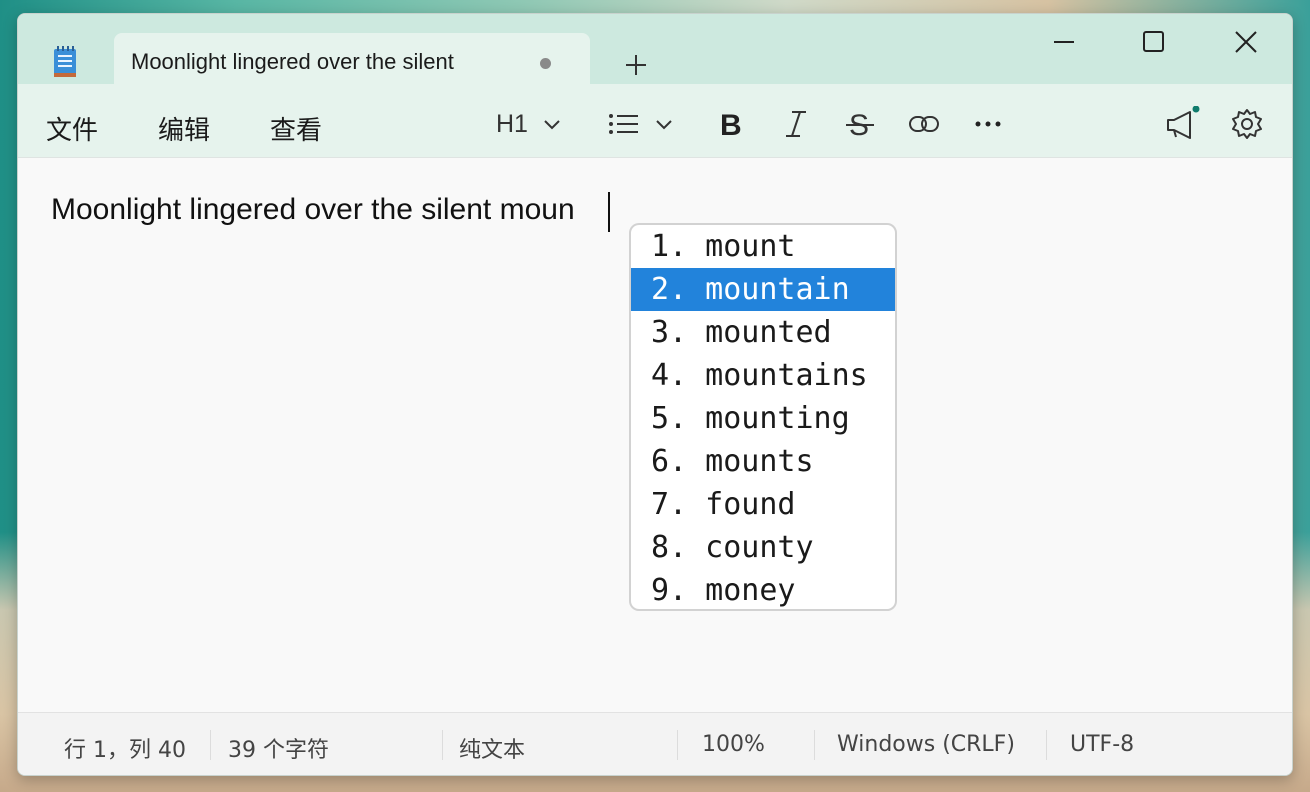  I want to click on autocomplete-item: 4. mountains, so click(763, 375).